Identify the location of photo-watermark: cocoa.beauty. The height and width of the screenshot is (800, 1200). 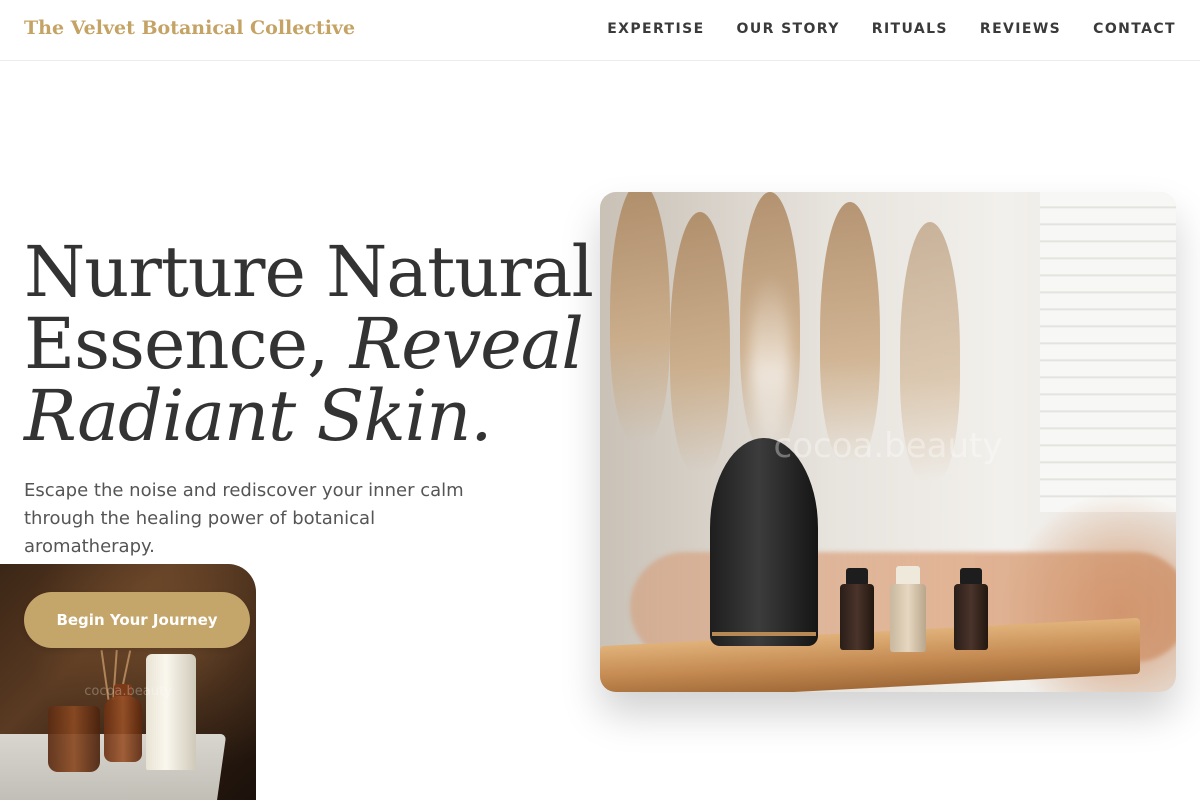
(128, 691).